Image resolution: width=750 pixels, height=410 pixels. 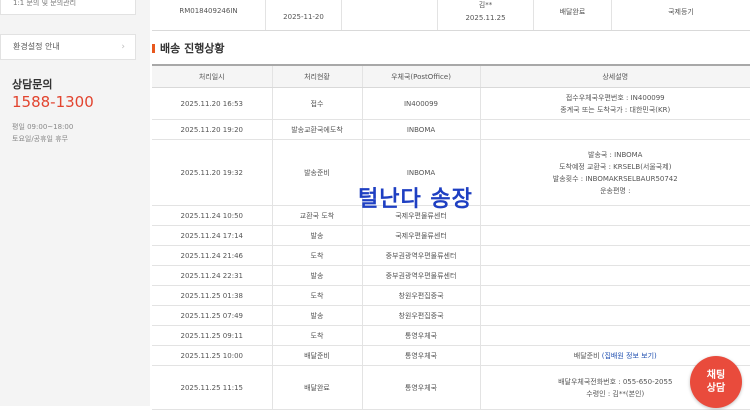 What do you see at coordinates (486, 15) in the screenshot?
I see `summary-receiver: 김** 2025.11.25` at bounding box center [486, 15].